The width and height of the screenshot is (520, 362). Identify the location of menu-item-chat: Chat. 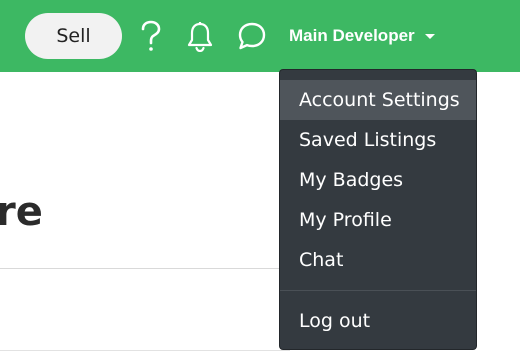
(378, 260).